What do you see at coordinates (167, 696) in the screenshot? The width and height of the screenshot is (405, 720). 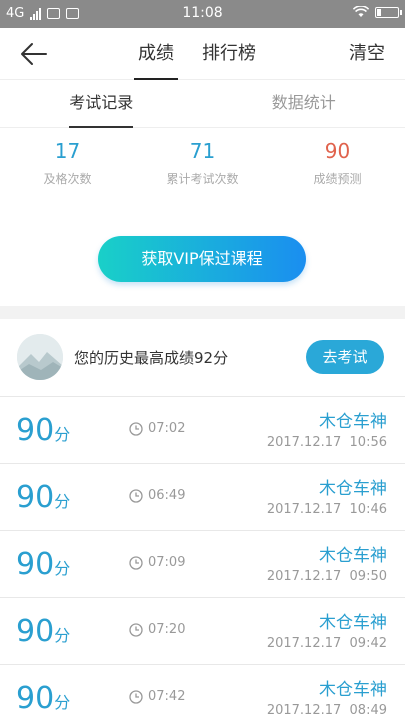 I see `duration-text: 07:42` at bounding box center [167, 696].